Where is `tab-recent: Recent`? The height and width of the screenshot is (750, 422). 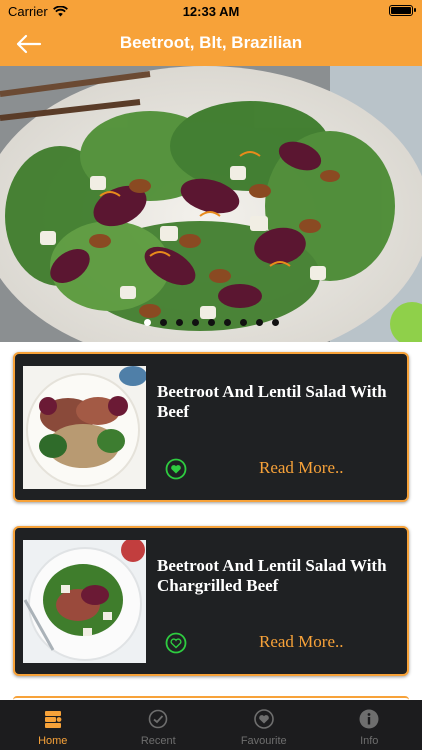
tab-recent: Recent is located at coordinates (159, 725).